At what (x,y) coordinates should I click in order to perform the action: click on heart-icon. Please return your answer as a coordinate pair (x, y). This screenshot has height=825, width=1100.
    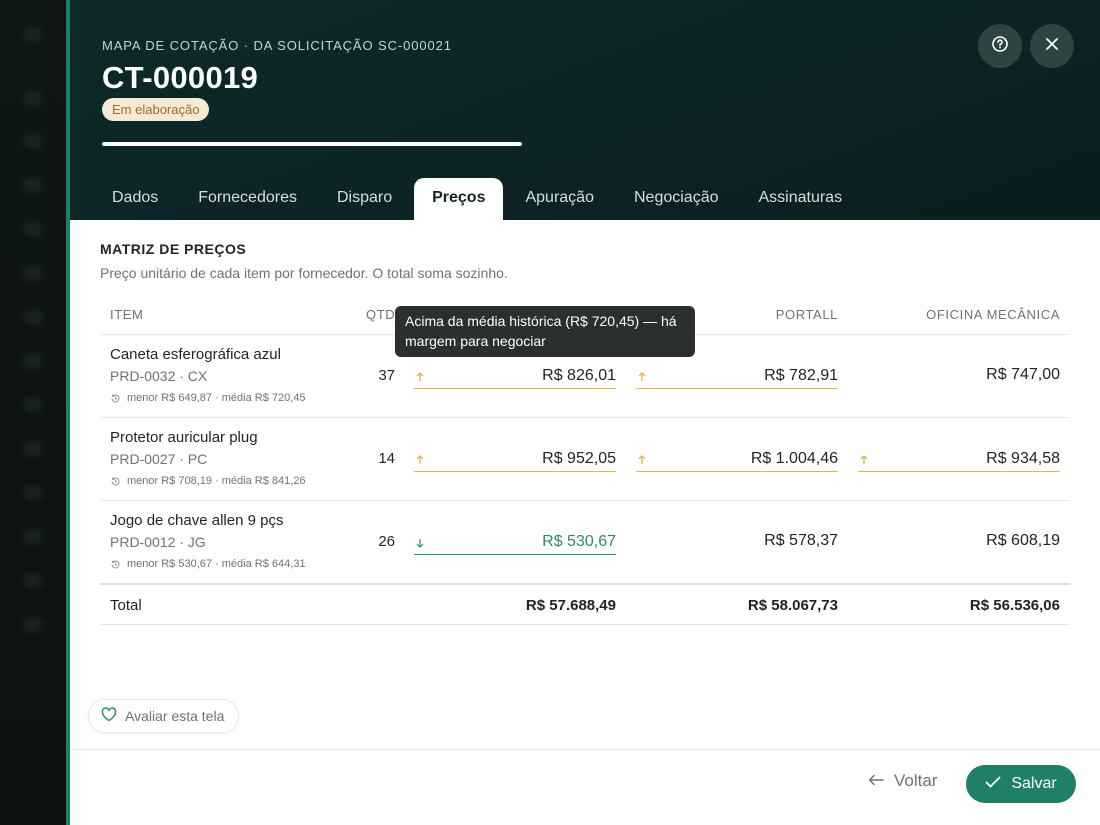
    Looking at the image, I should click on (109, 716).